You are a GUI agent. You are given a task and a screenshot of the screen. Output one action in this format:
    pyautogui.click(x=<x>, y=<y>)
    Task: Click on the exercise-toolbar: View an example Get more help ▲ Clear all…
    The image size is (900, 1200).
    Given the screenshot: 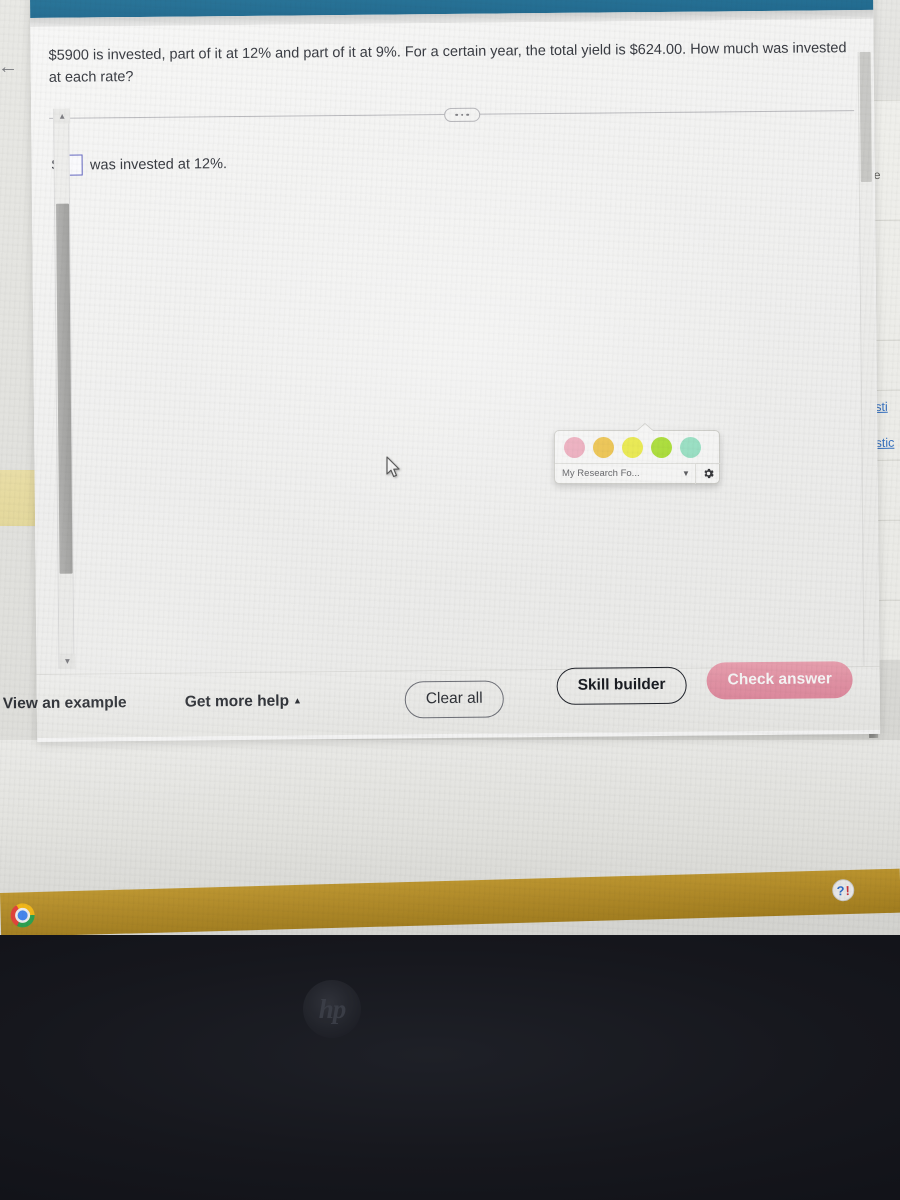 What is the action you would take?
    pyautogui.click(x=442, y=699)
    